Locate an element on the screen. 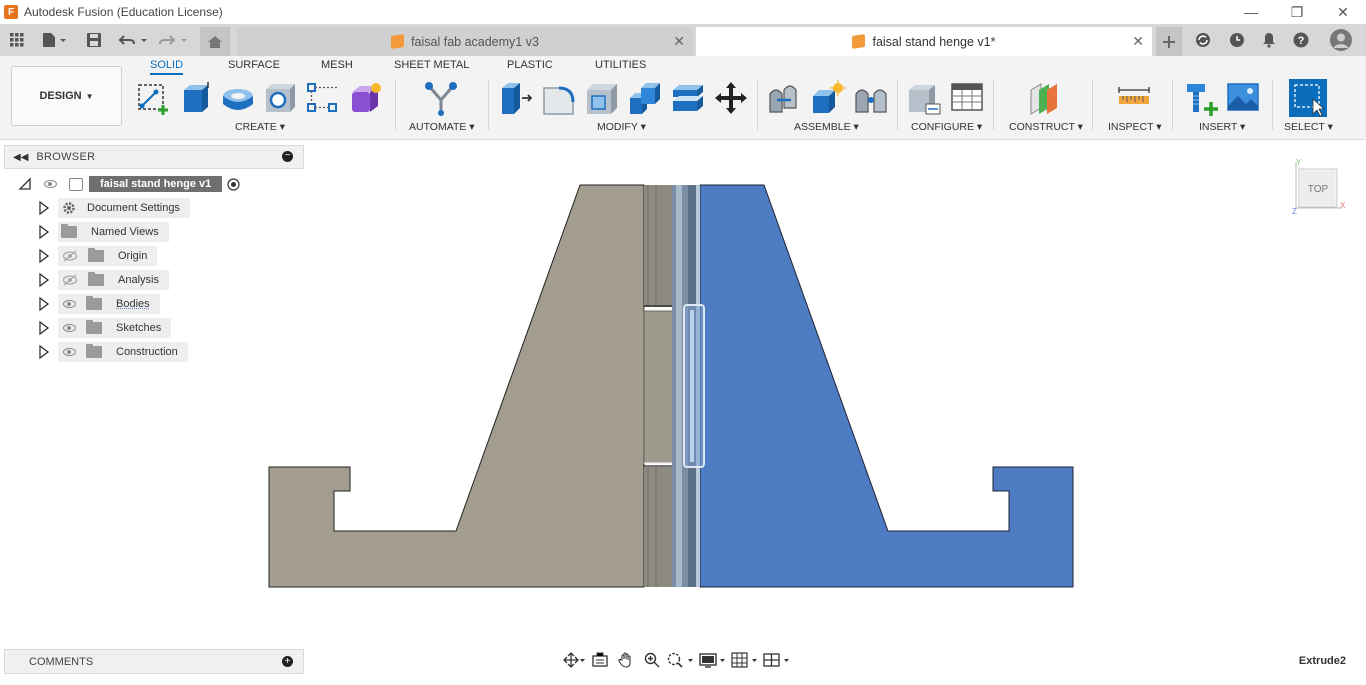  select-menu: SELECT ▾ is located at coordinates (1308, 127).